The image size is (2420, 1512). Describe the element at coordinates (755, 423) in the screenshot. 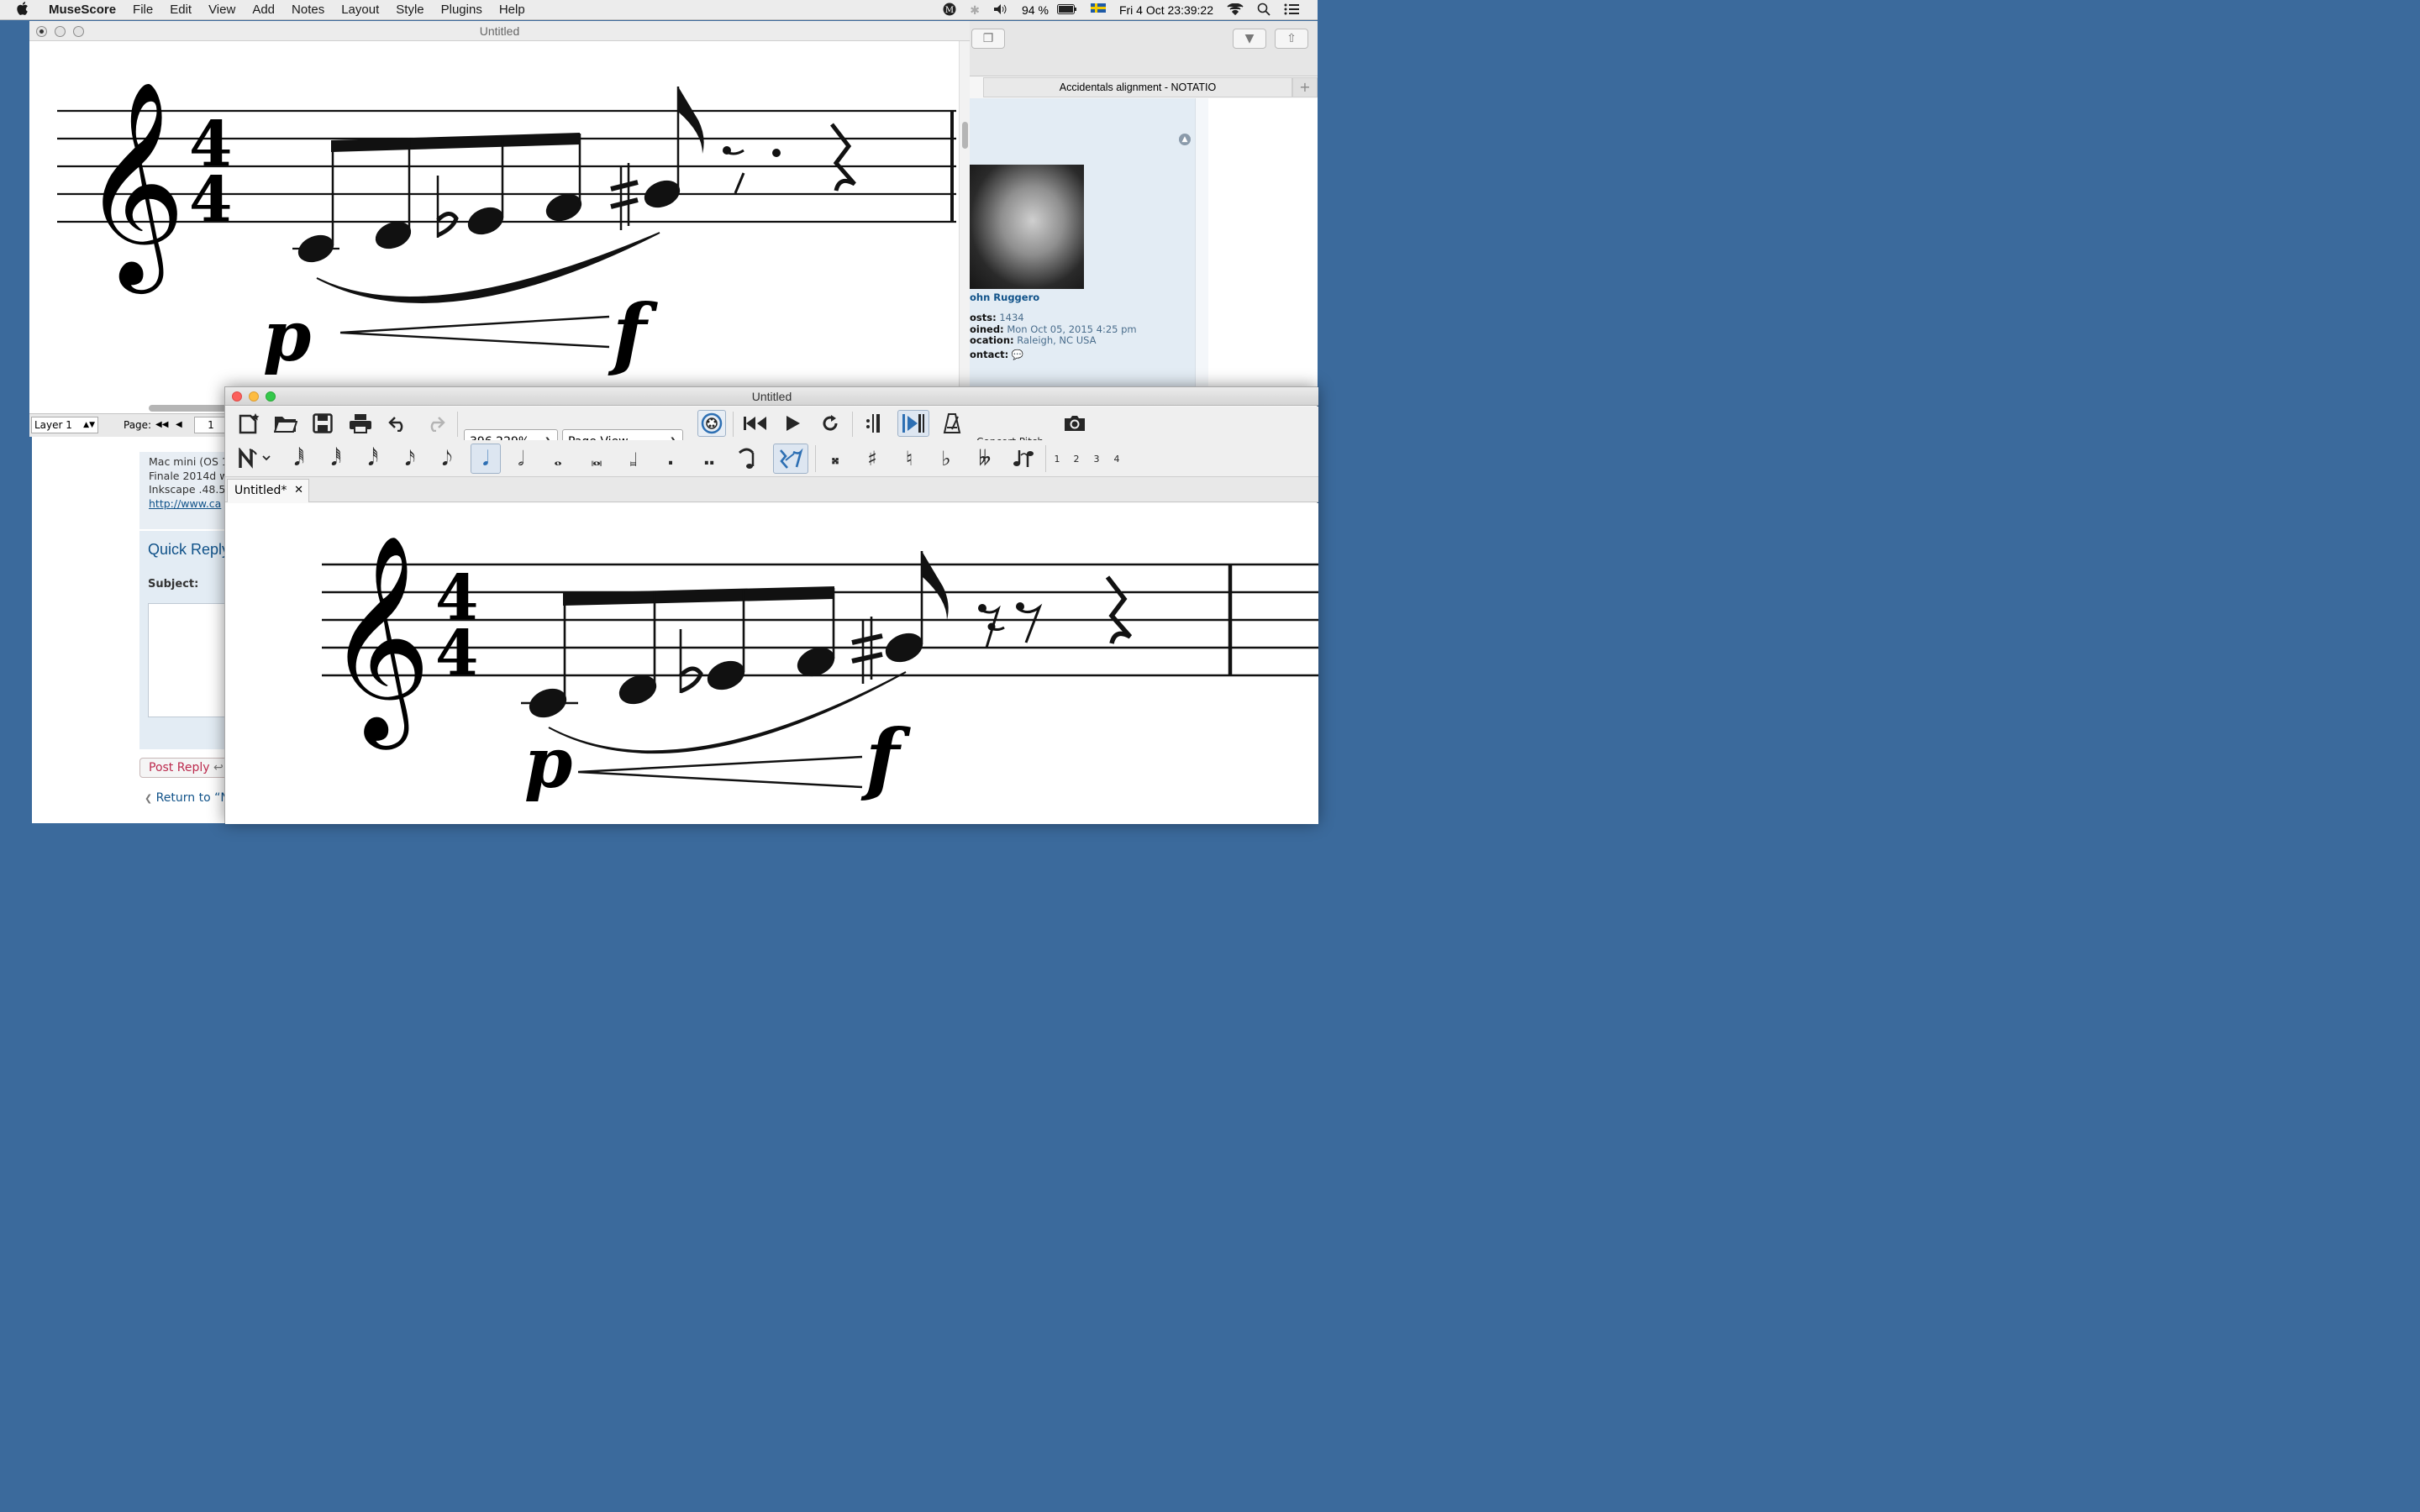

I see `rewind-icon` at that location.